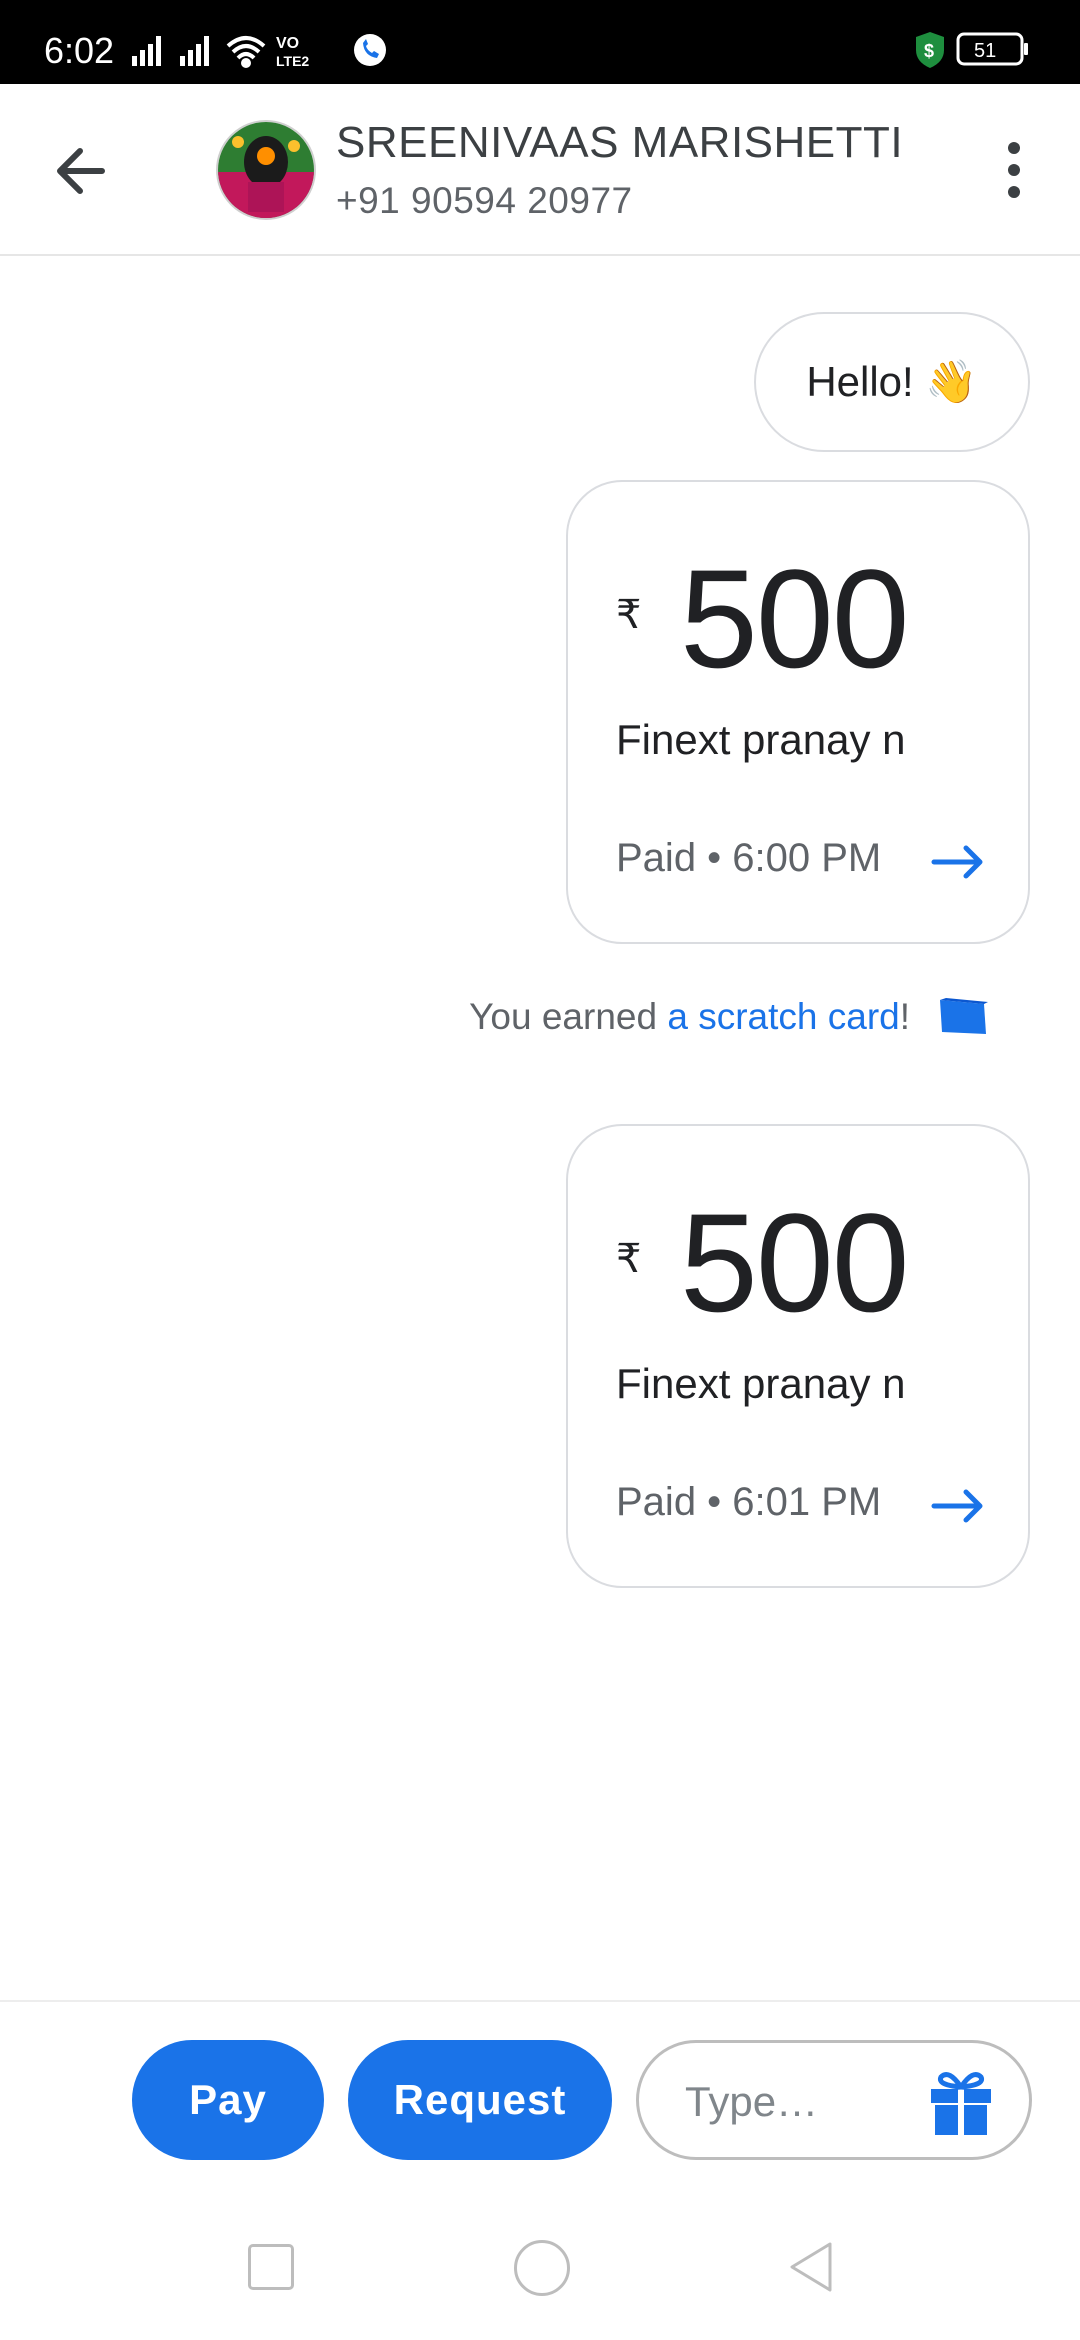 The image size is (1080, 2340). Describe the element at coordinates (749, 1502) in the screenshot. I see `payment-status: Paid • 6:01 PM` at that location.